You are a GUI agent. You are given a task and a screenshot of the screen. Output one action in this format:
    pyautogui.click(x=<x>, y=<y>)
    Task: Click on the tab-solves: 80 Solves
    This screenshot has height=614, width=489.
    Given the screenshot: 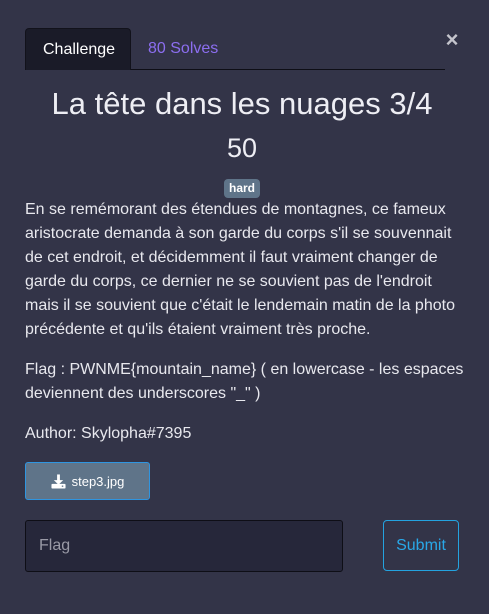 What is the action you would take?
    pyautogui.click(x=183, y=49)
    